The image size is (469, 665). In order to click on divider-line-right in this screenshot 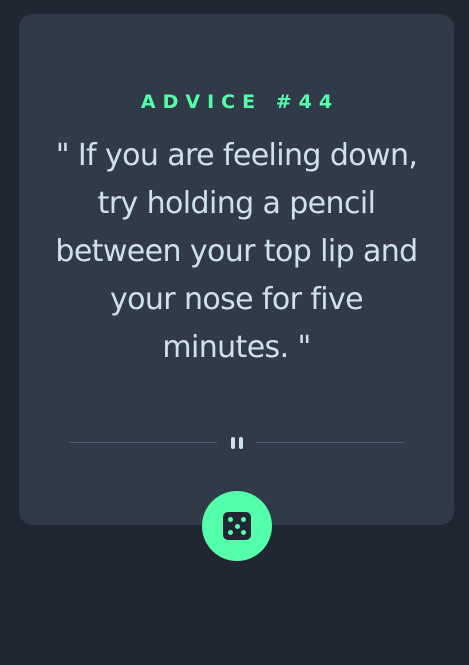, I will do `click(330, 442)`.